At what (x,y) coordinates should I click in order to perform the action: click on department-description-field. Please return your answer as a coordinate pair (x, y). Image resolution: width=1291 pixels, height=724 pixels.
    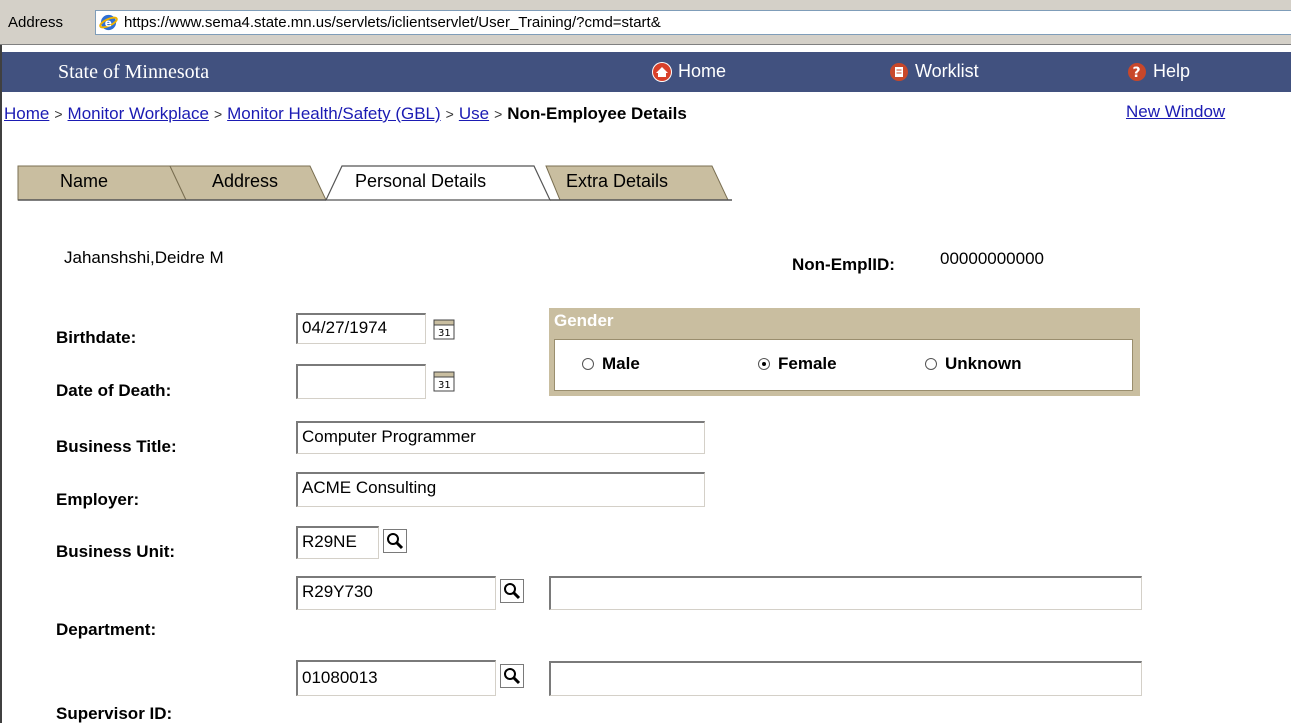
    Looking at the image, I should click on (845, 593).